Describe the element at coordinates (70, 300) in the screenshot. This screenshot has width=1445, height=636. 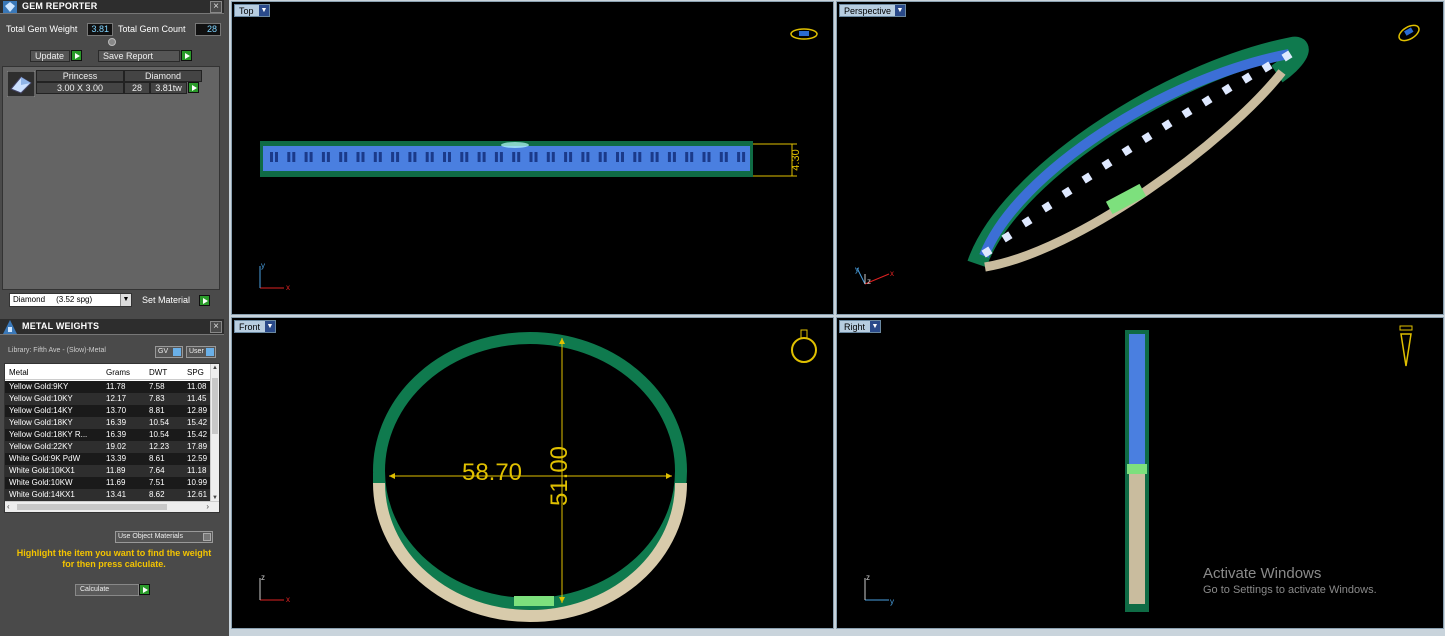
I see `material-select: Diamond (3.52 spg) ▼` at that location.